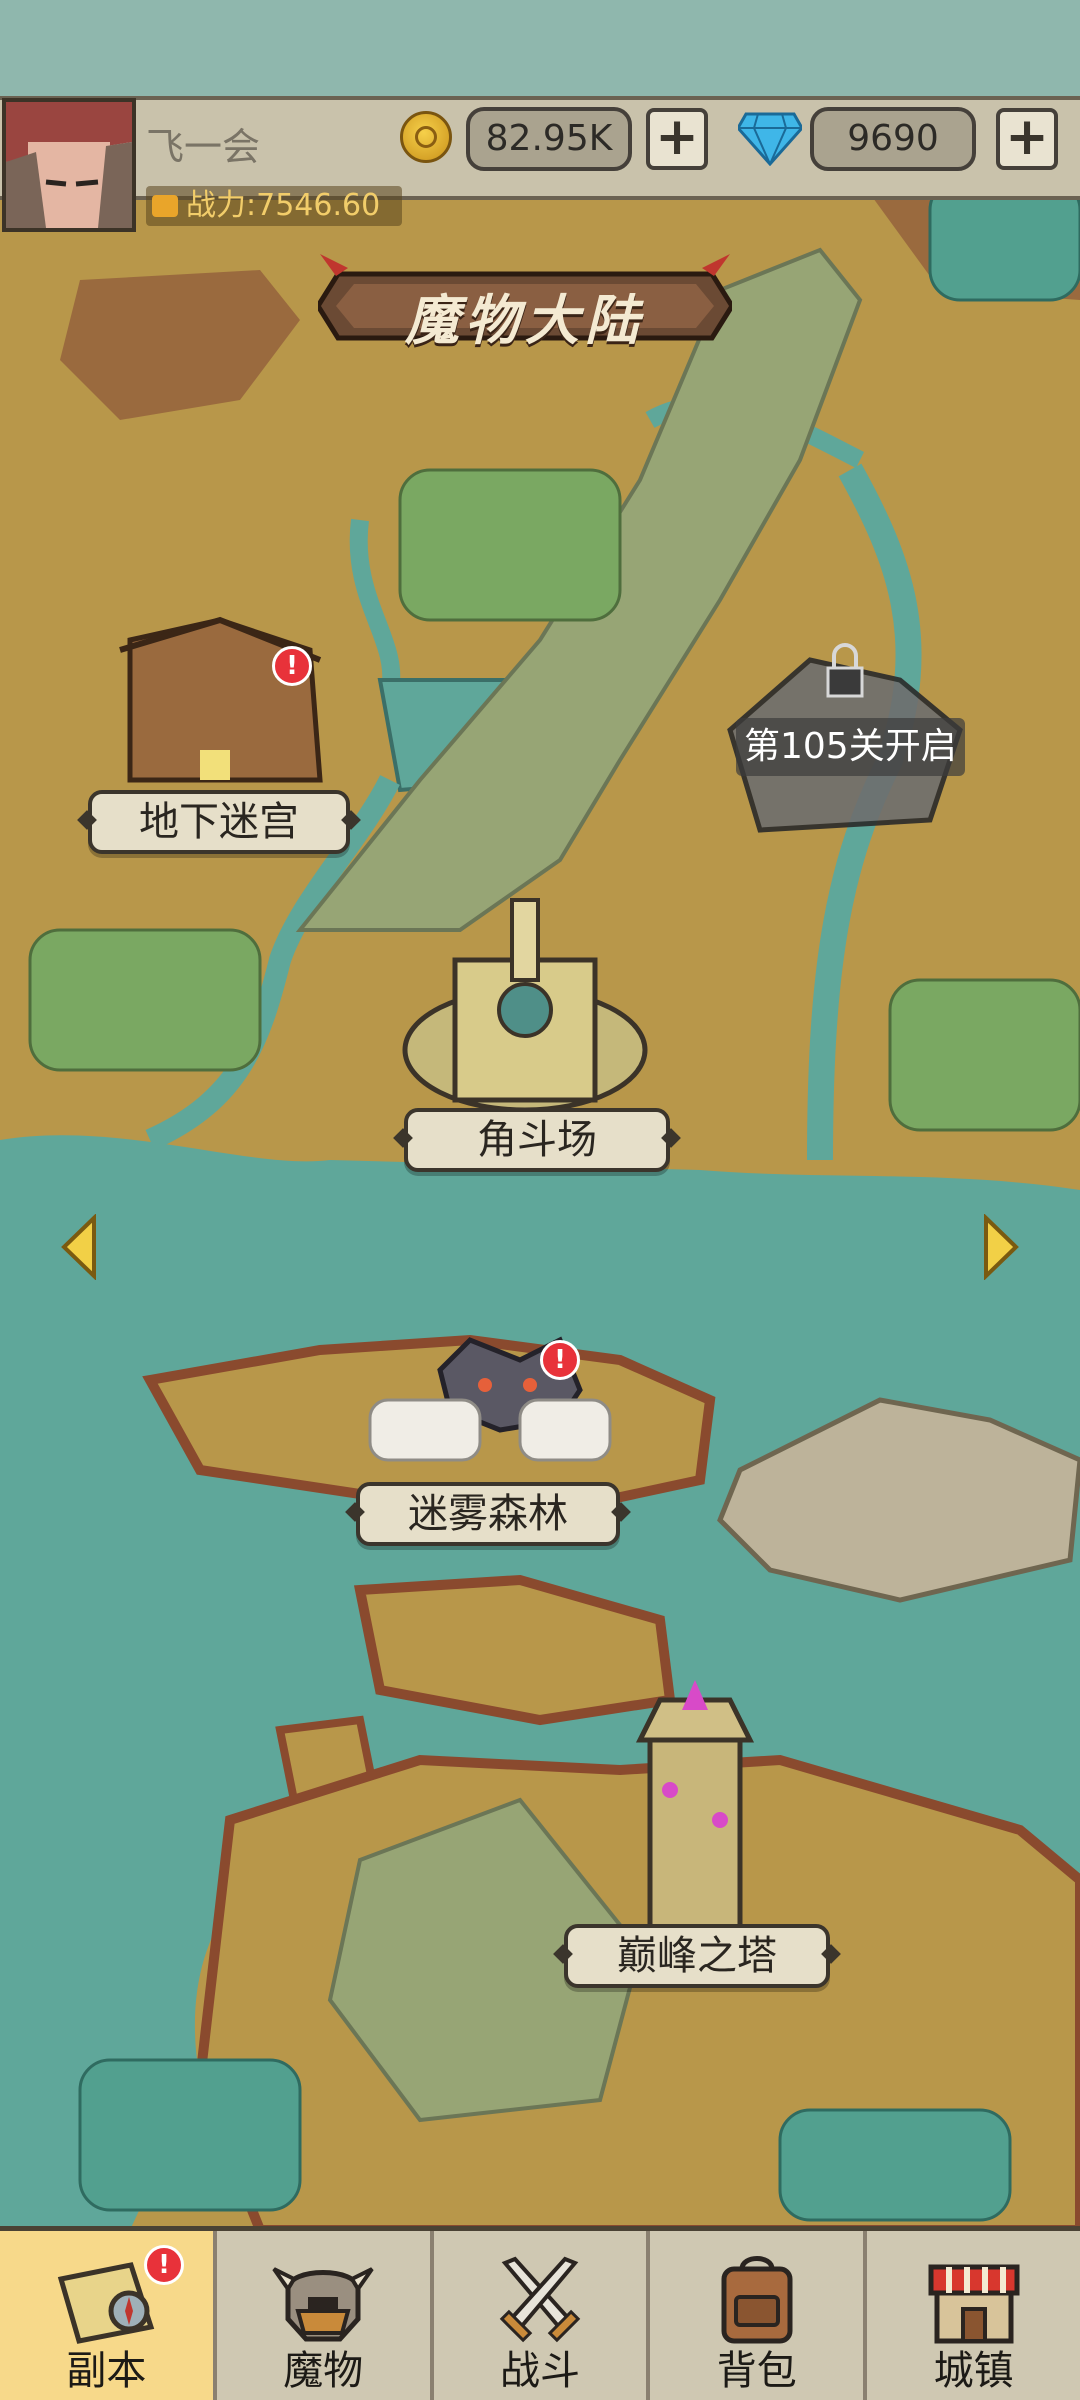 The width and height of the screenshot is (1080, 2400). What do you see at coordinates (165, 206) in the screenshot?
I see `power-icon` at bounding box center [165, 206].